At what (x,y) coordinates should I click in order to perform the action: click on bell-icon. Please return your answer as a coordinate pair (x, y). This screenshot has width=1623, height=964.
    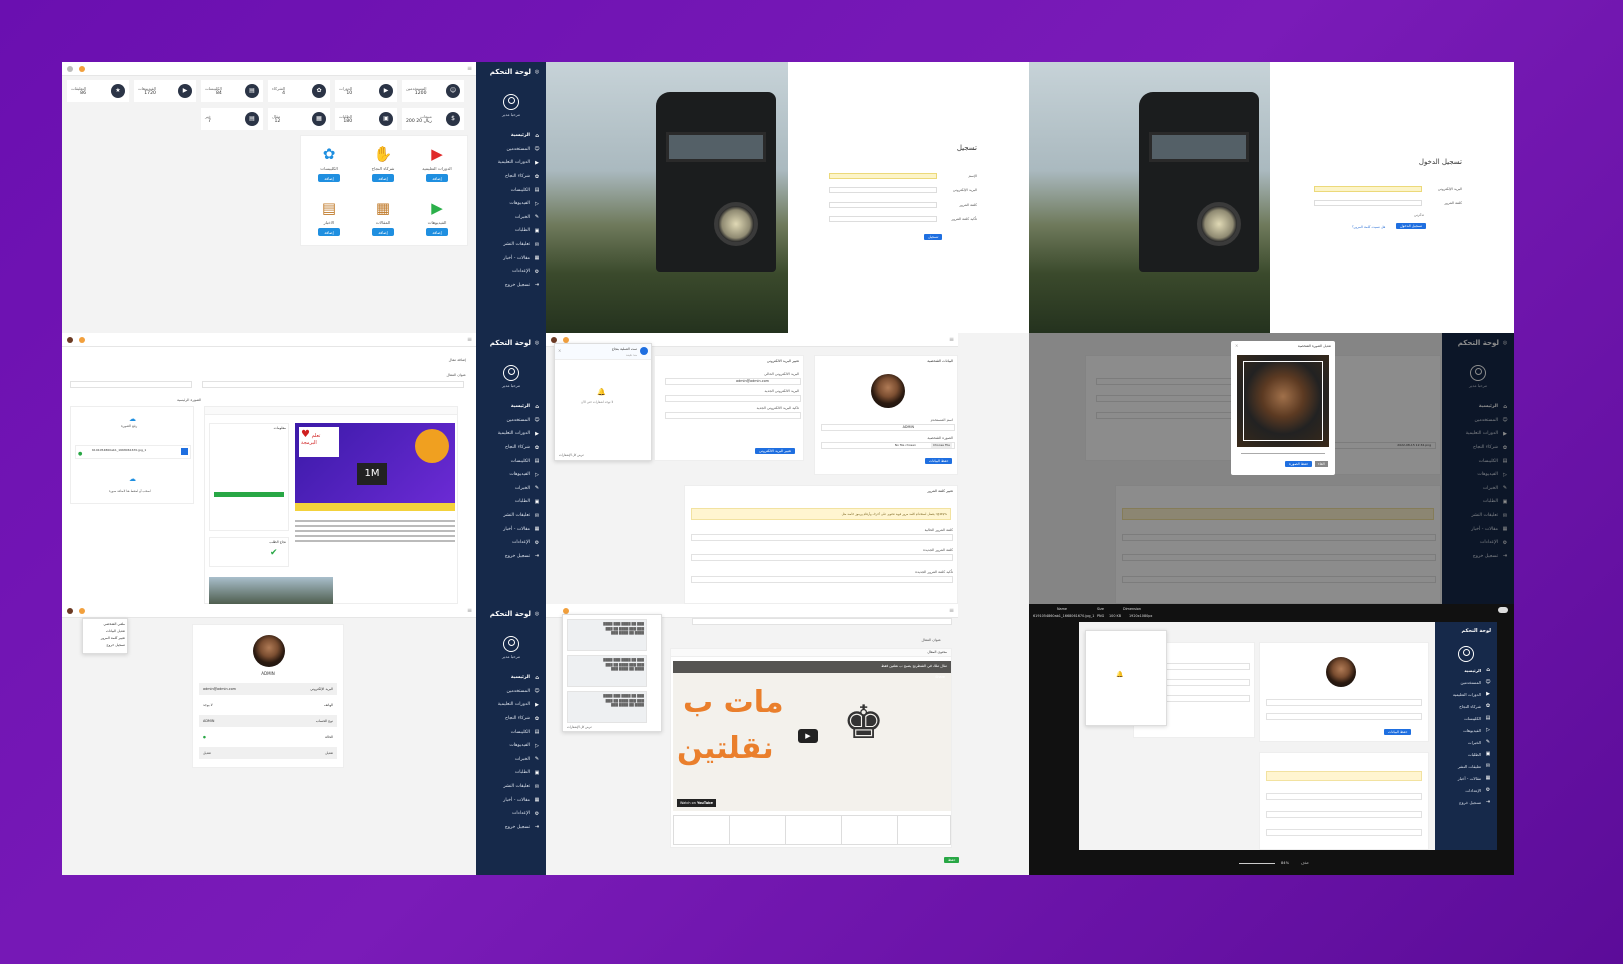
    Looking at the image, I should click on (82, 340).